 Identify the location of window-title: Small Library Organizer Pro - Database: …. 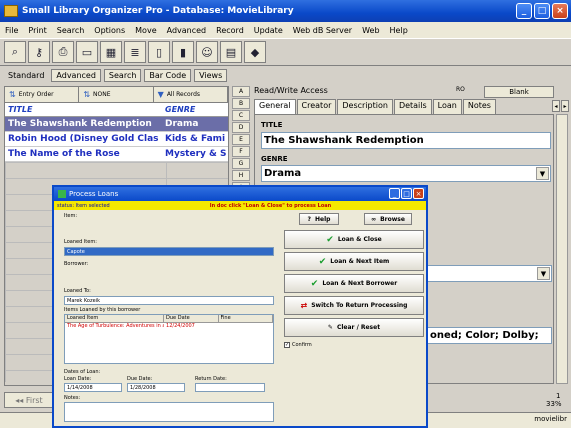
(158, 11).